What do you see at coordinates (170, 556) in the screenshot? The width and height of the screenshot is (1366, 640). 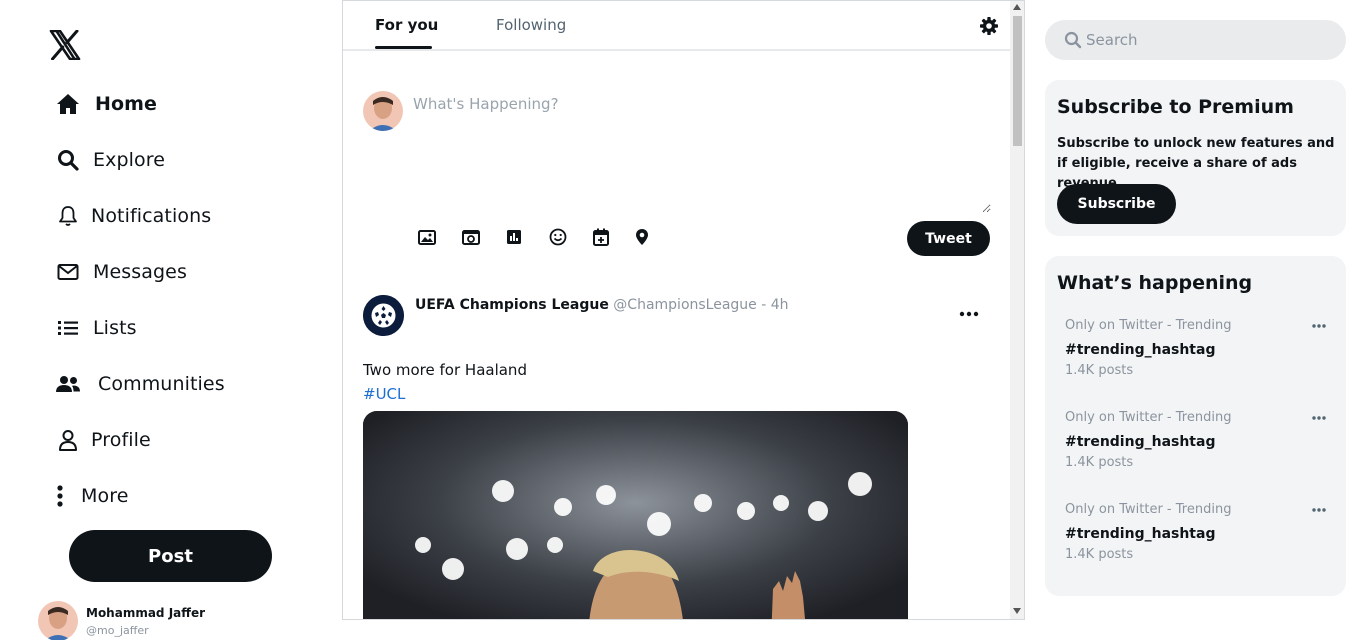 I see `post-button: Post` at bounding box center [170, 556].